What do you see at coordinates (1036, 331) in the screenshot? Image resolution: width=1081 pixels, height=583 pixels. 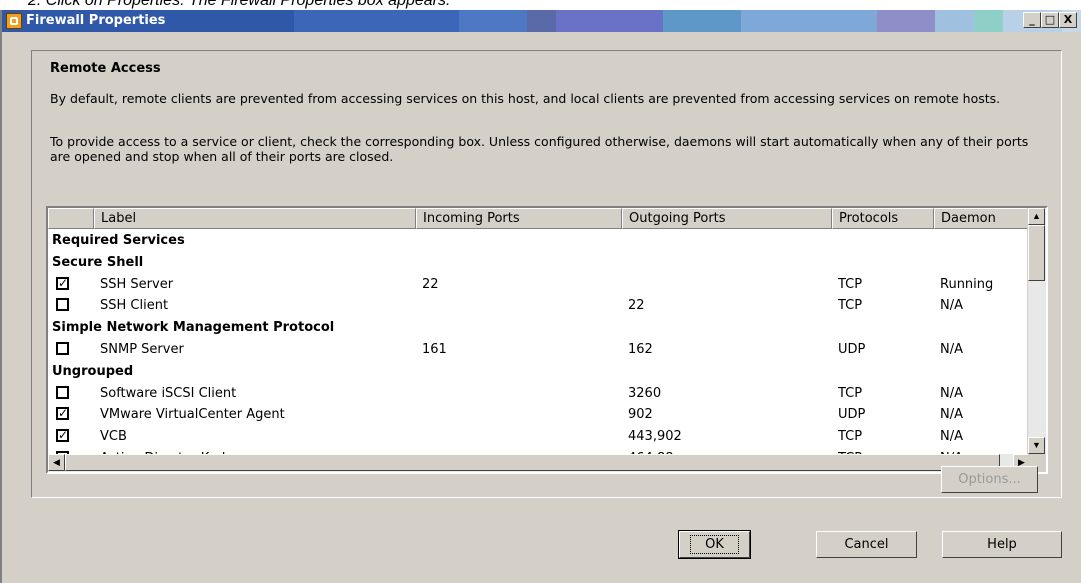 I see `vertical-scrollbar: ▲ ▼` at bounding box center [1036, 331].